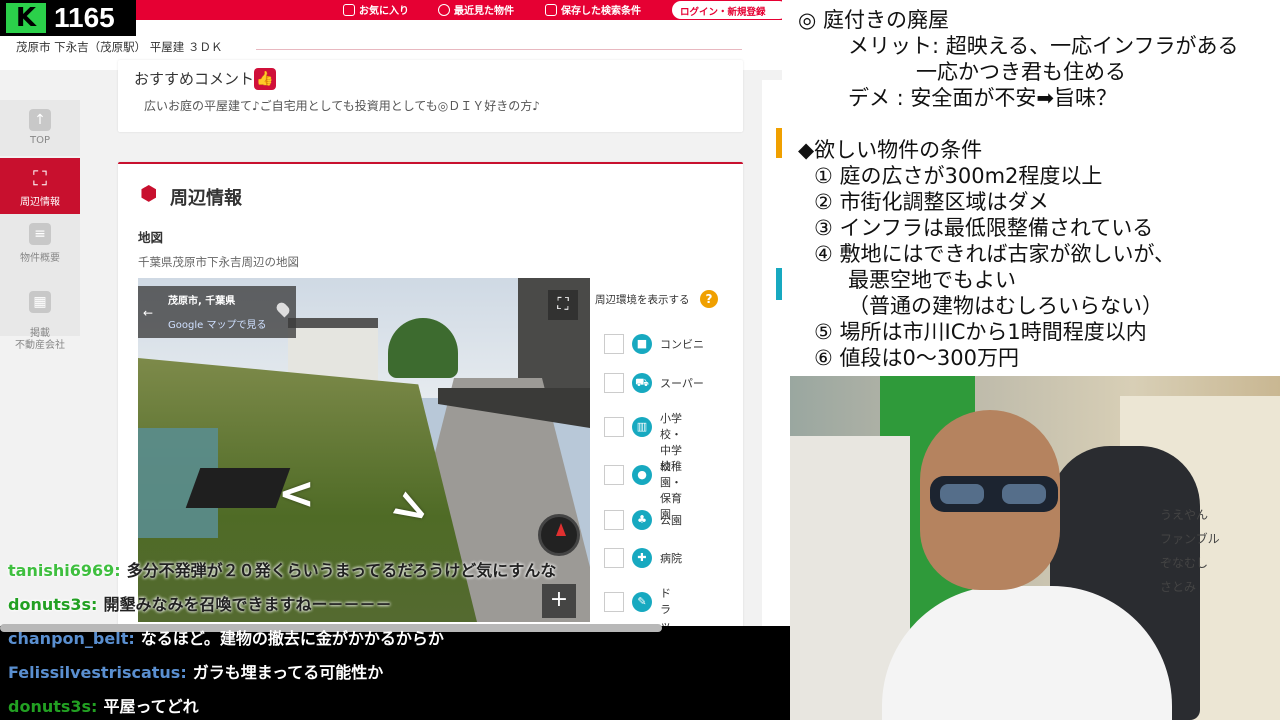 This screenshot has width=1280, height=720. What do you see at coordinates (984, 228) in the screenshot?
I see `note-line: ③ インフラは最低限整備されている` at bounding box center [984, 228].